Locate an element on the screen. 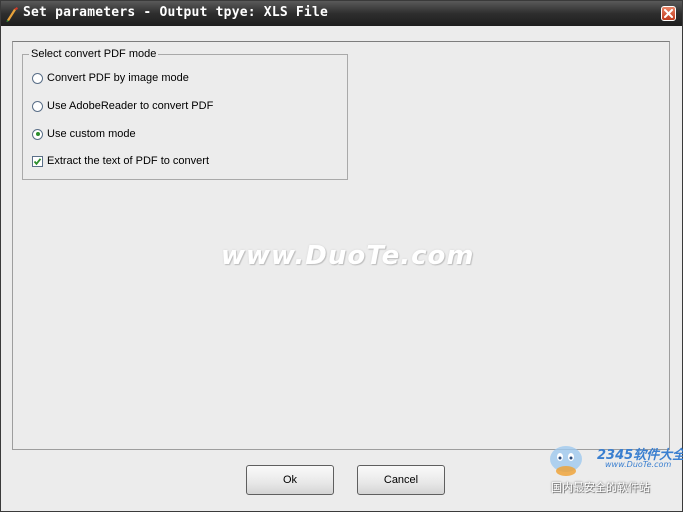 The image size is (683, 512). close-icon is located at coordinates (668, 13).